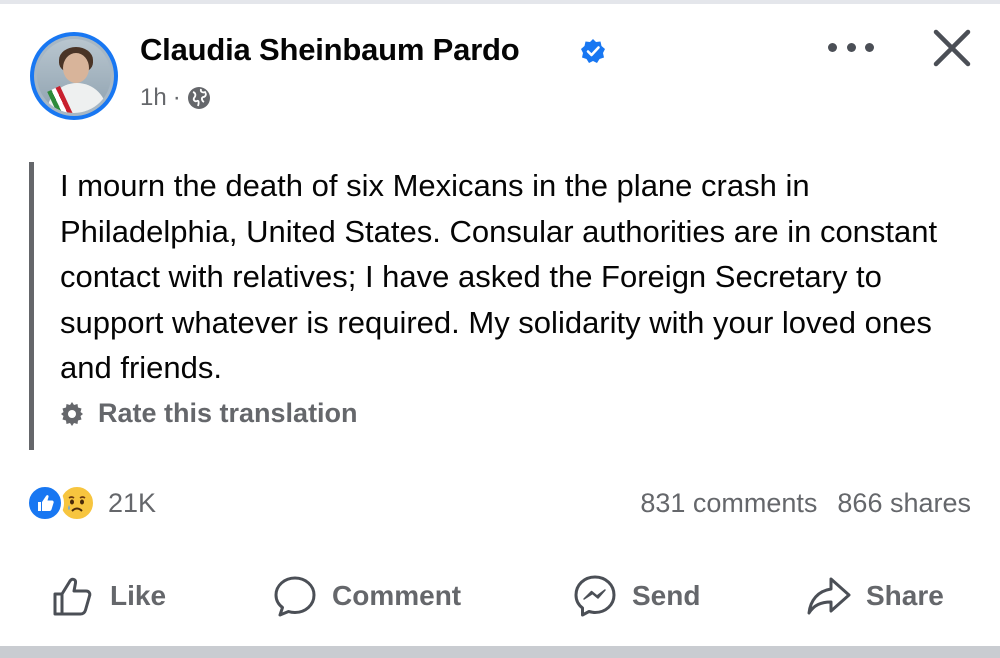 The width and height of the screenshot is (1000, 658). What do you see at coordinates (952, 48) in the screenshot?
I see `close-icon` at bounding box center [952, 48].